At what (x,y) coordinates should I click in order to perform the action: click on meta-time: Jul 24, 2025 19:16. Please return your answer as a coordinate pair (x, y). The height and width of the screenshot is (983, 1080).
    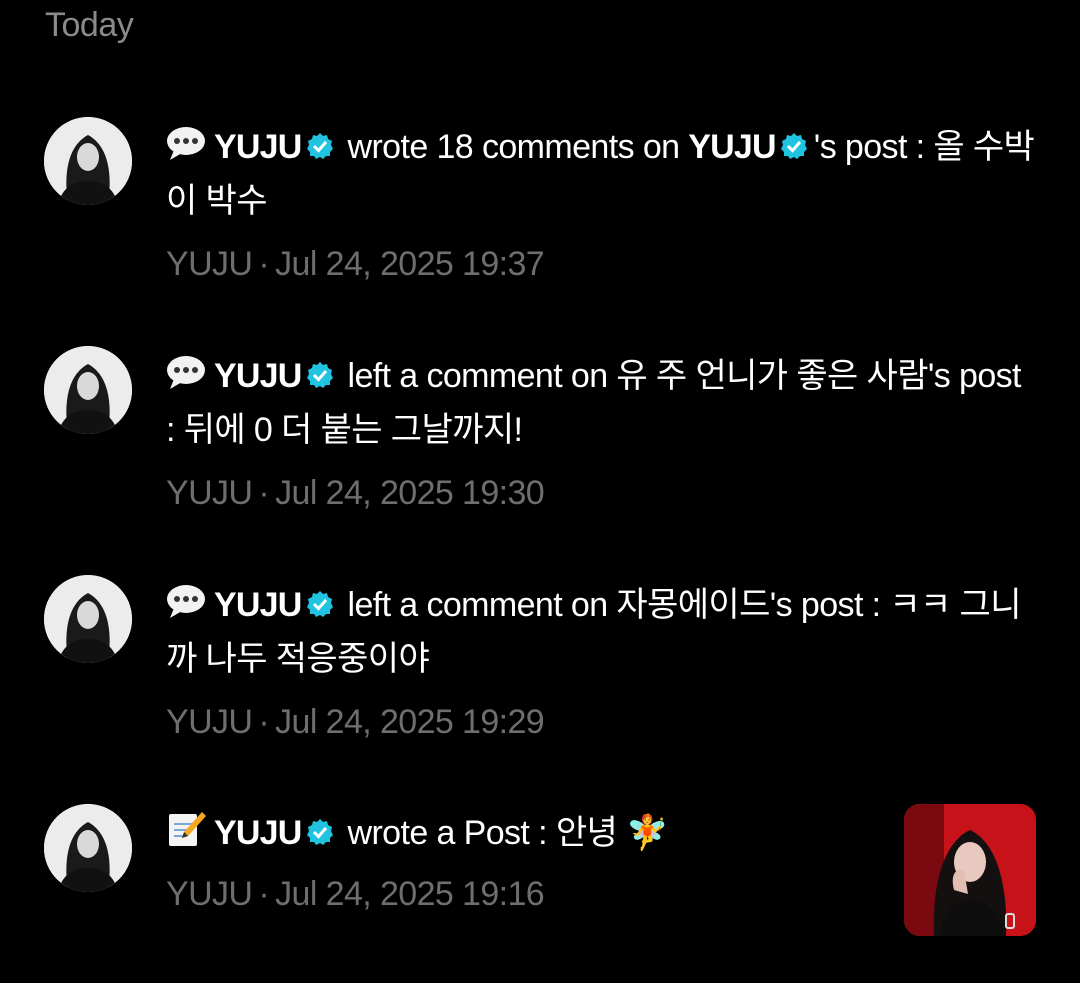
    Looking at the image, I should click on (410, 894).